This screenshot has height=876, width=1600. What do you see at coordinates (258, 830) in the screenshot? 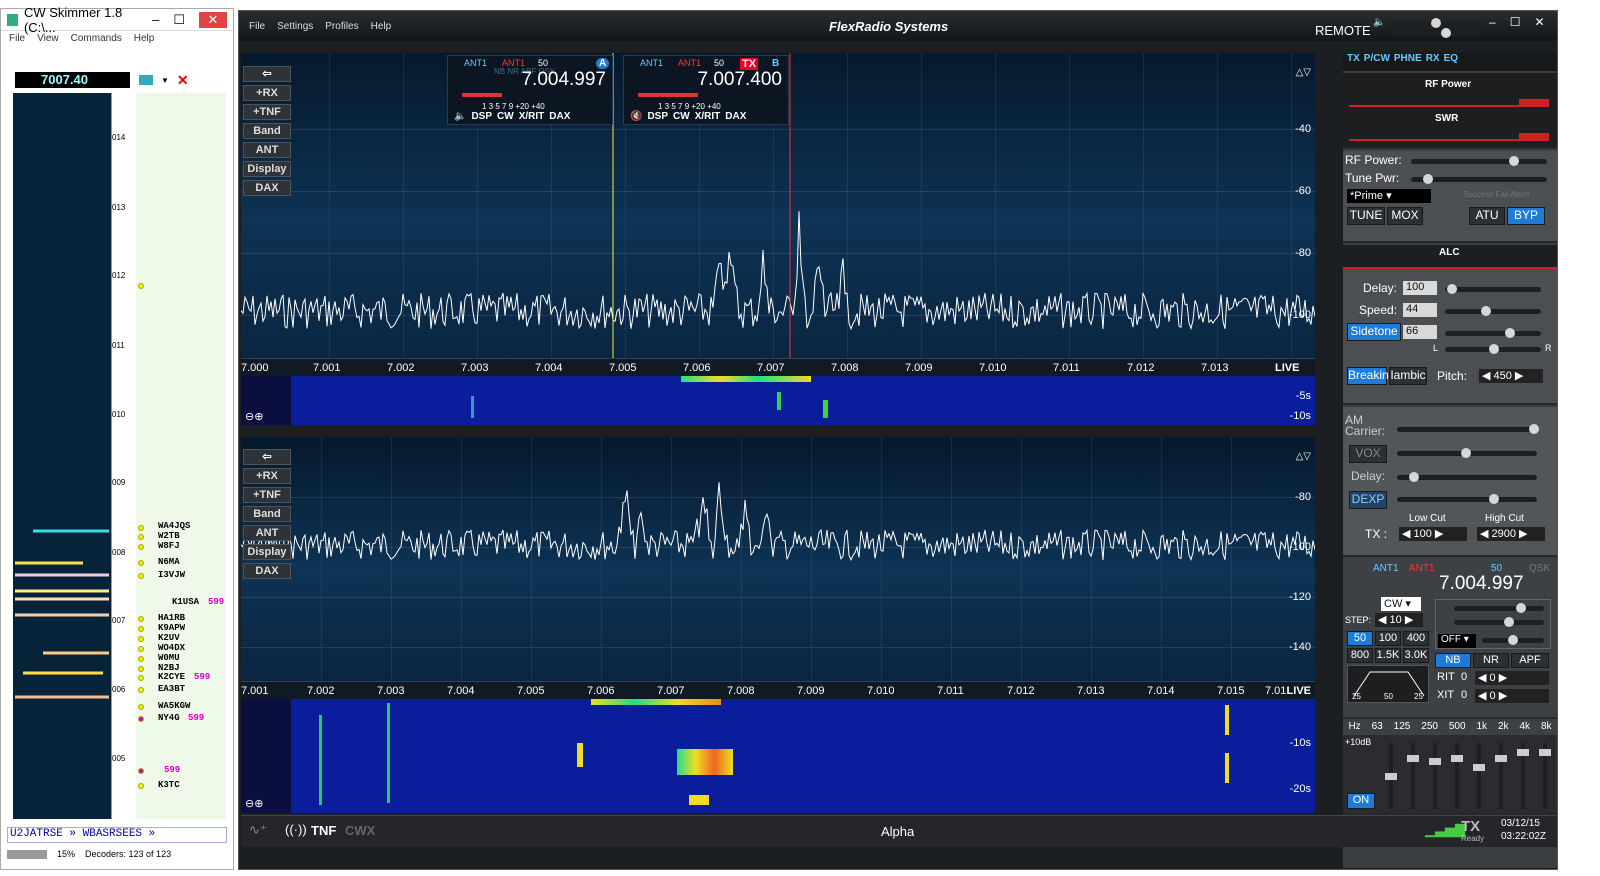
I see `waveform-icon: ∿⁺` at bounding box center [258, 830].